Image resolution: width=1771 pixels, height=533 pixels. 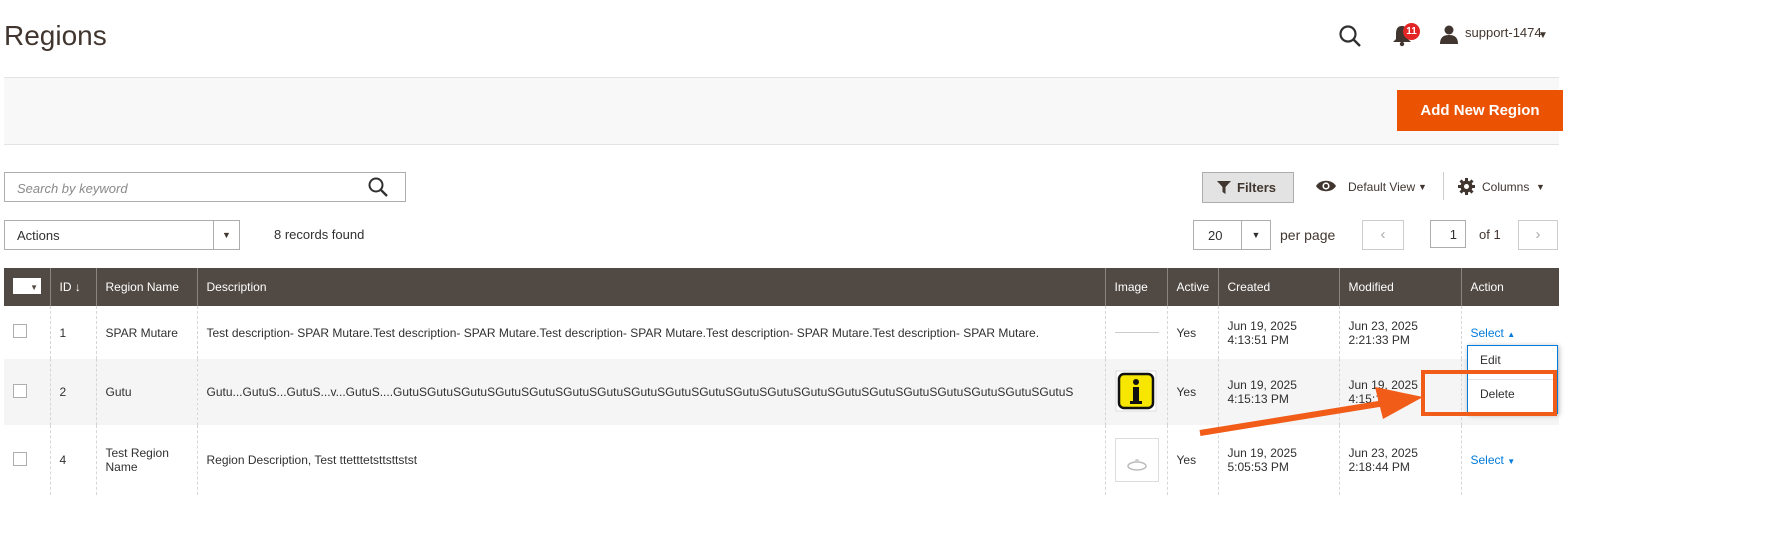 I want to click on annotation-highlight-box, so click(x=1489, y=393).